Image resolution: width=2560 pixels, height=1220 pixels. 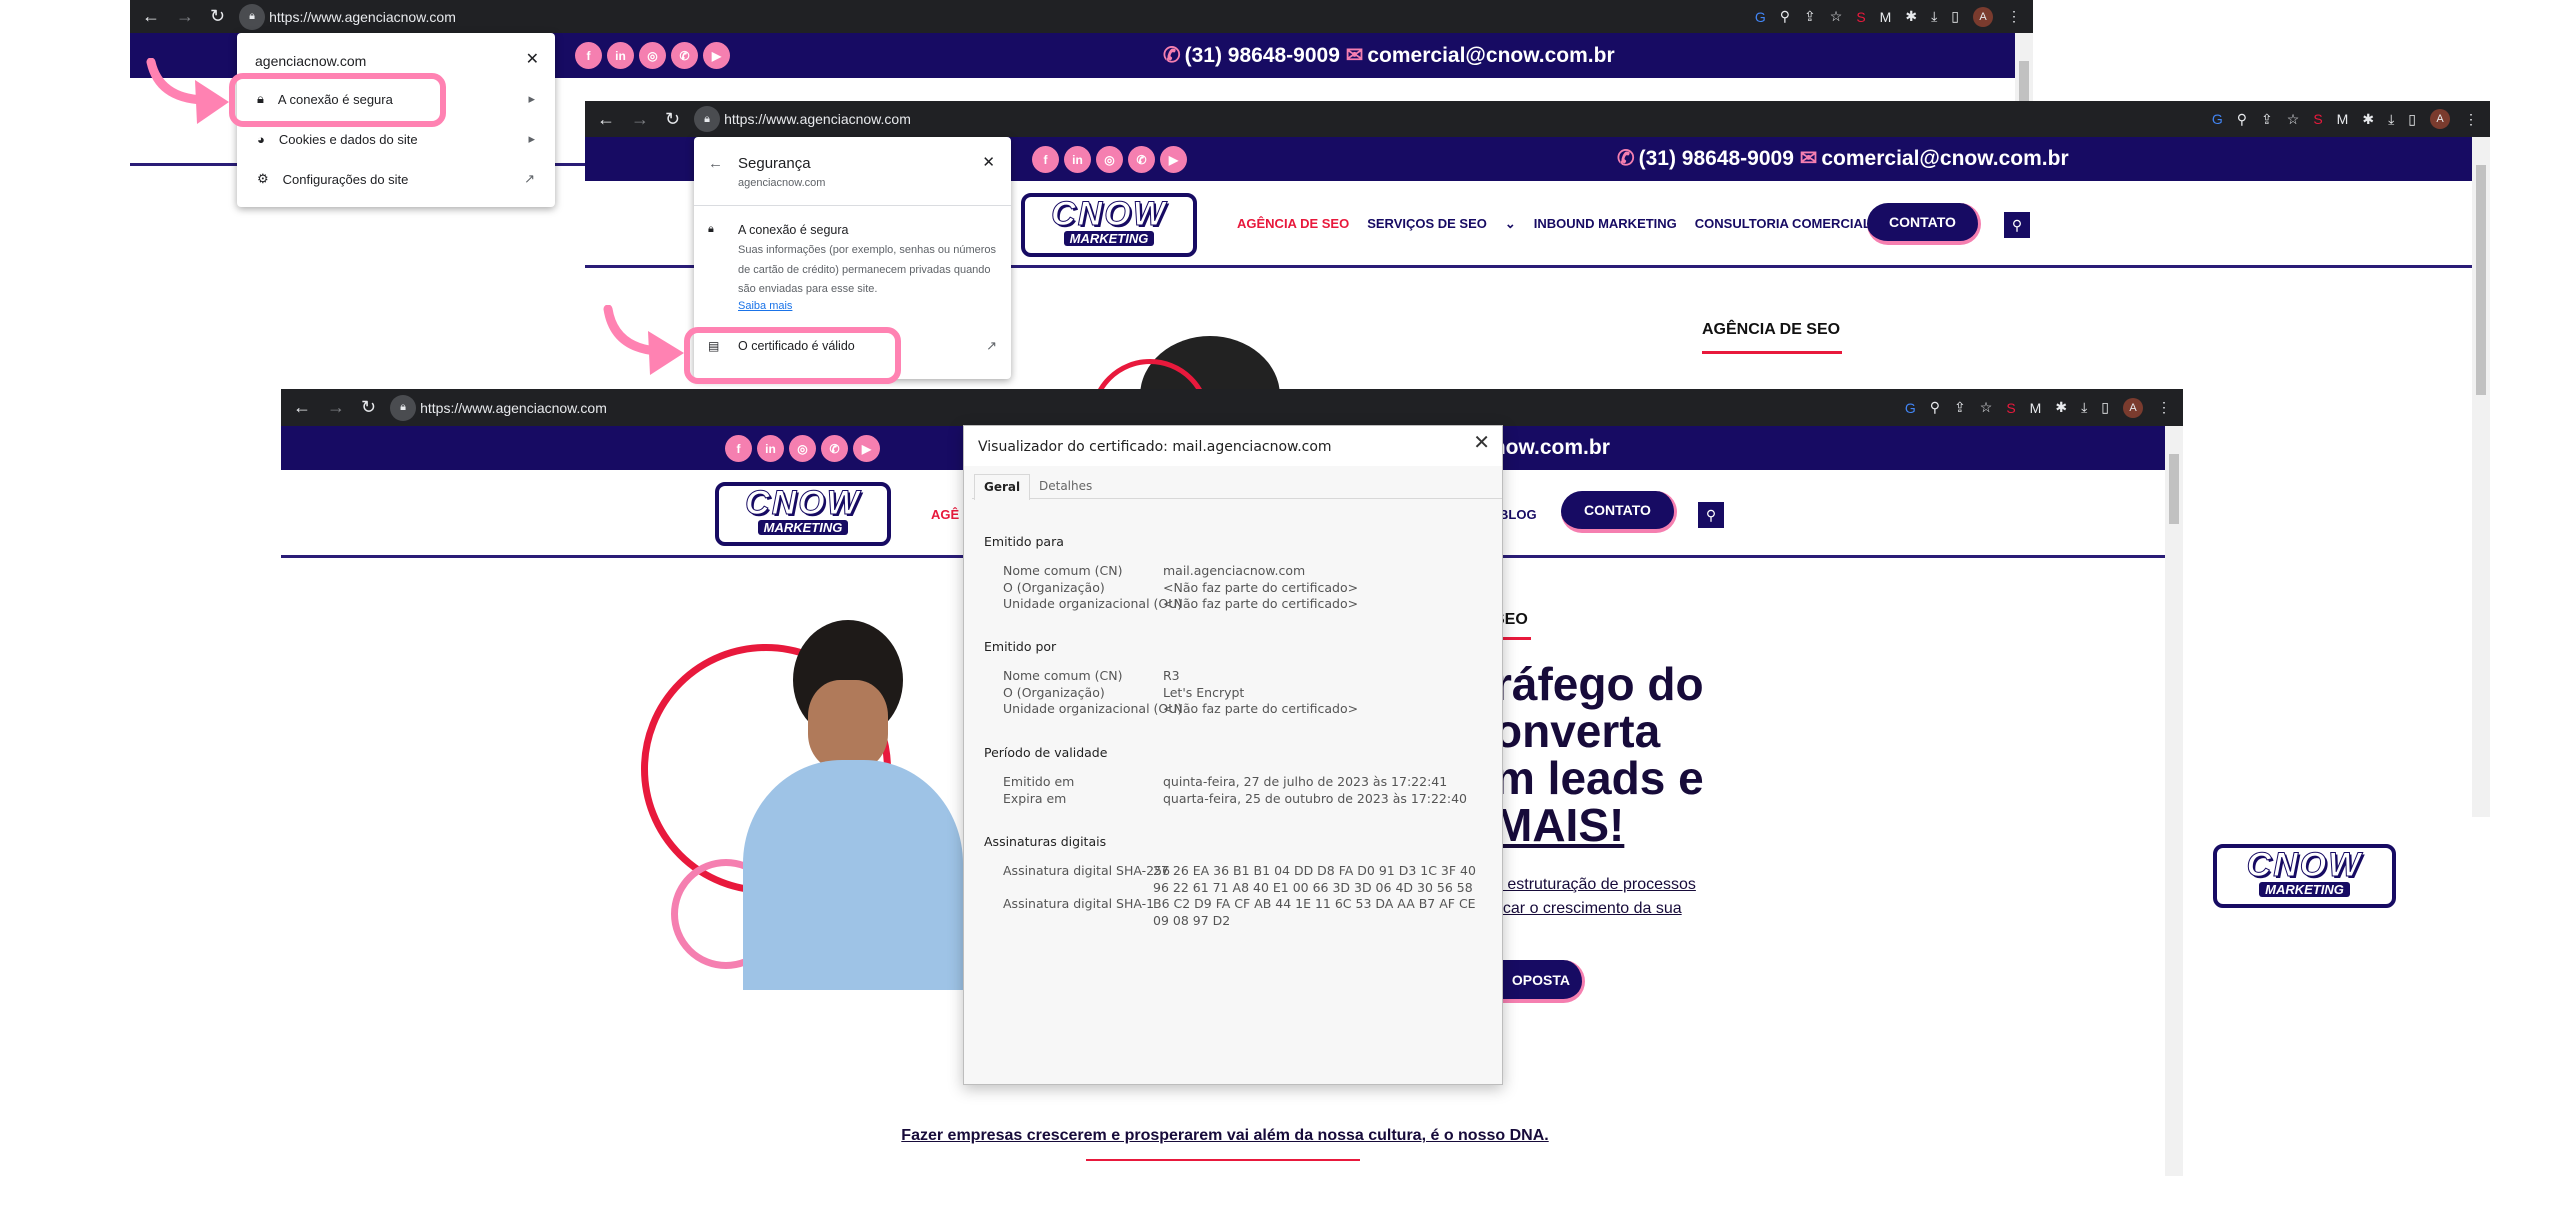 I want to click on external-link-icon: ↗, so click(x=529, y=178).